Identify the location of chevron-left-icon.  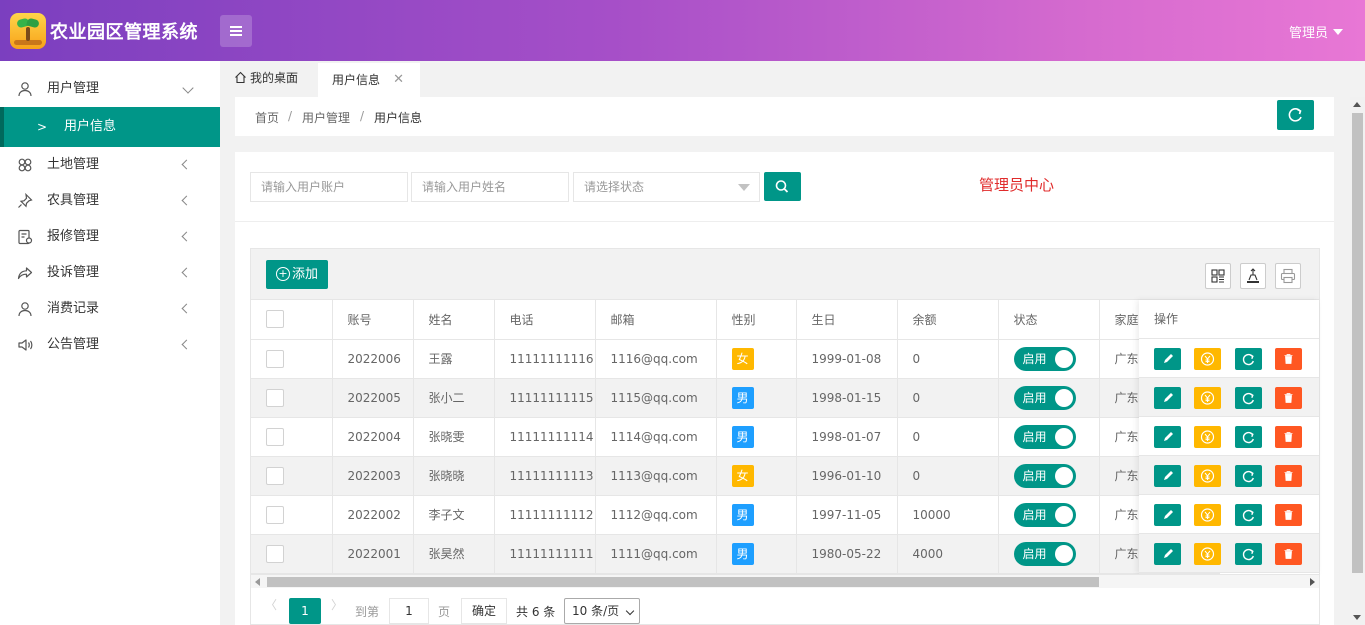
(186, 272).